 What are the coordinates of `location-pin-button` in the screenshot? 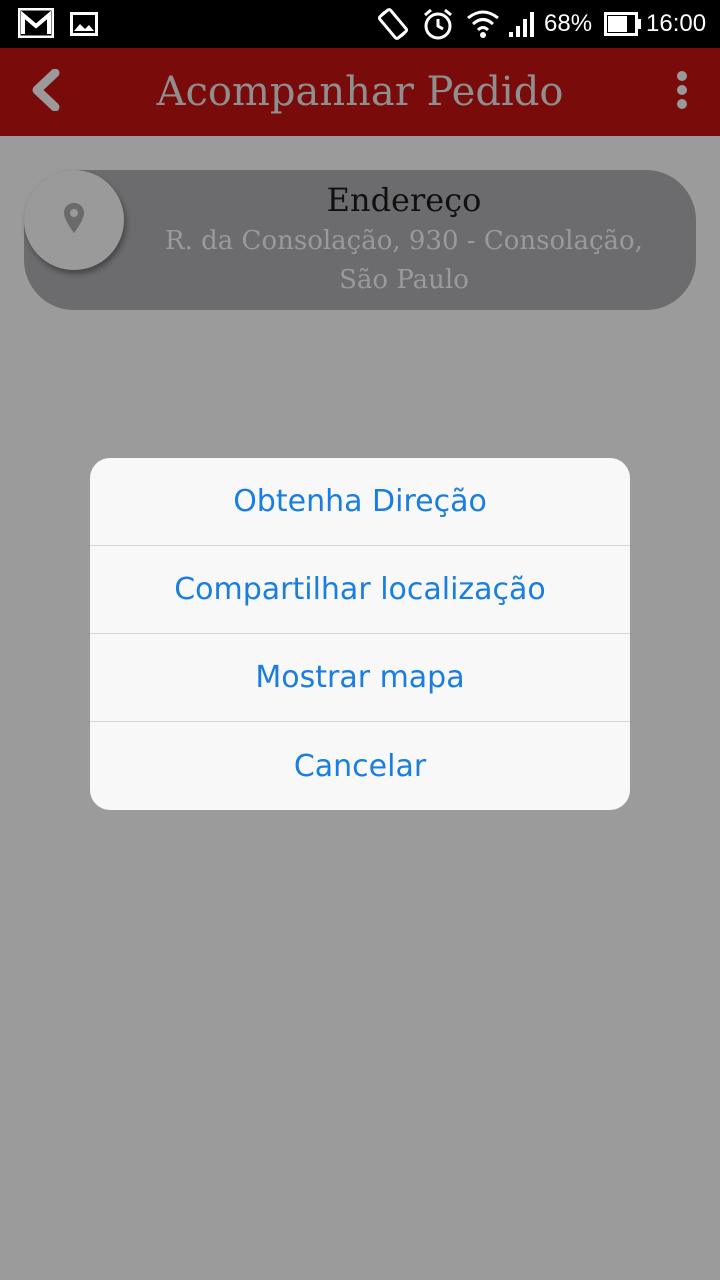 It's located at (74, 220).